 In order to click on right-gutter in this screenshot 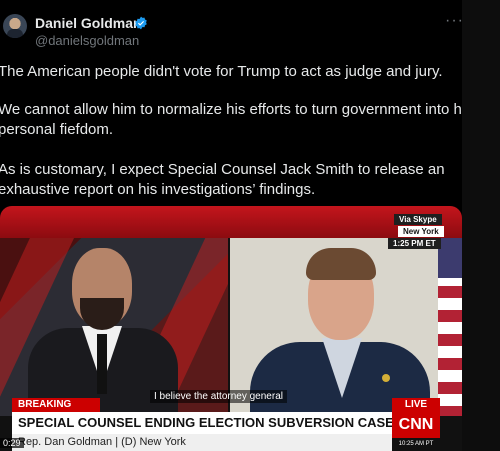, I will do `click(481, 225)`.